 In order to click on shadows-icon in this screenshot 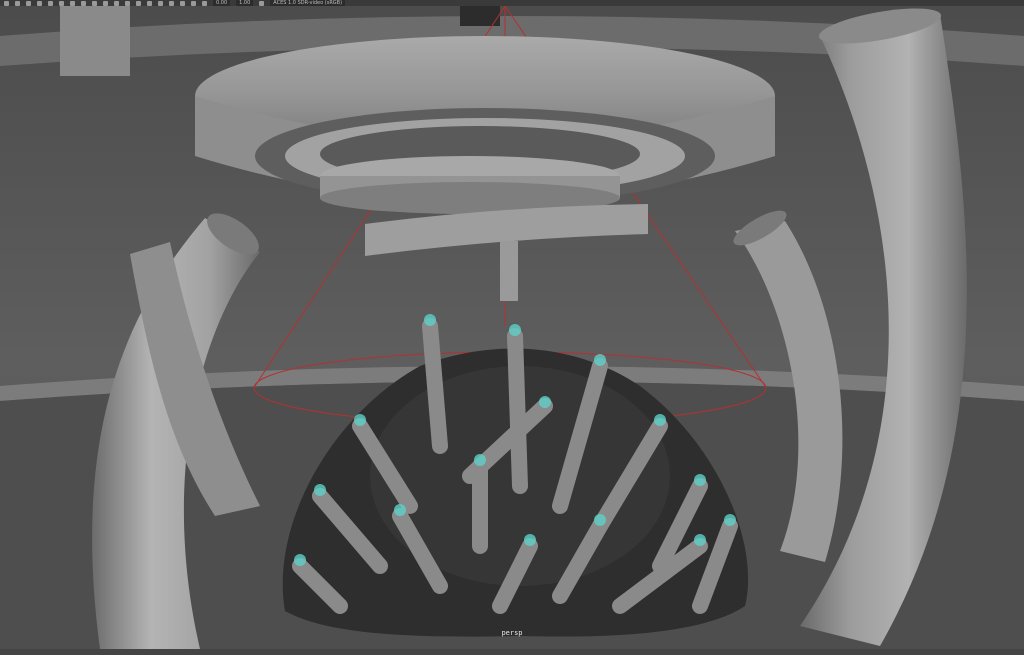, I will do `click(127, 3)`.